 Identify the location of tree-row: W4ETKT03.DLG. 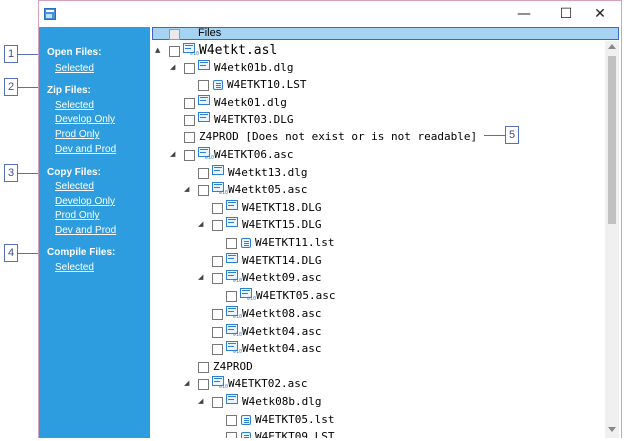
(377, 120).